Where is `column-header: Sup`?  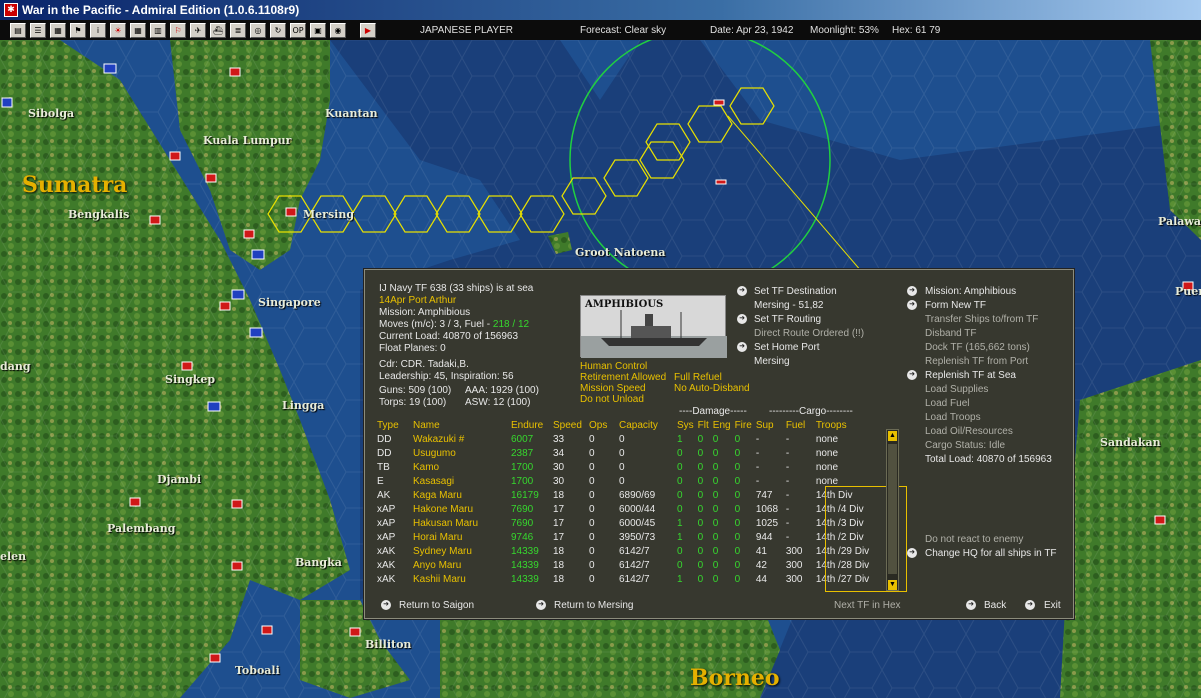
column-header: Sup is located at coordinates (771, 425).